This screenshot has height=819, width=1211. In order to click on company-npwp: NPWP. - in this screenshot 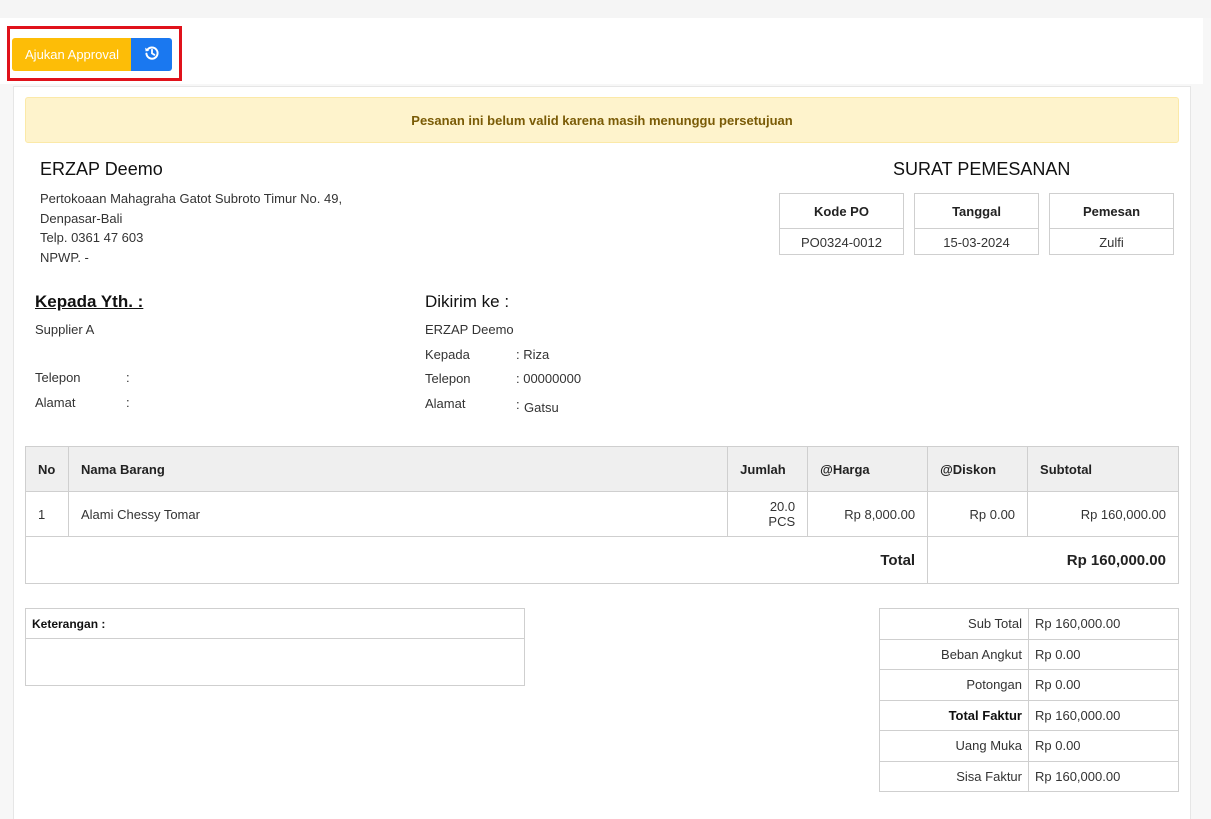, I will do `click(64, 257)`.